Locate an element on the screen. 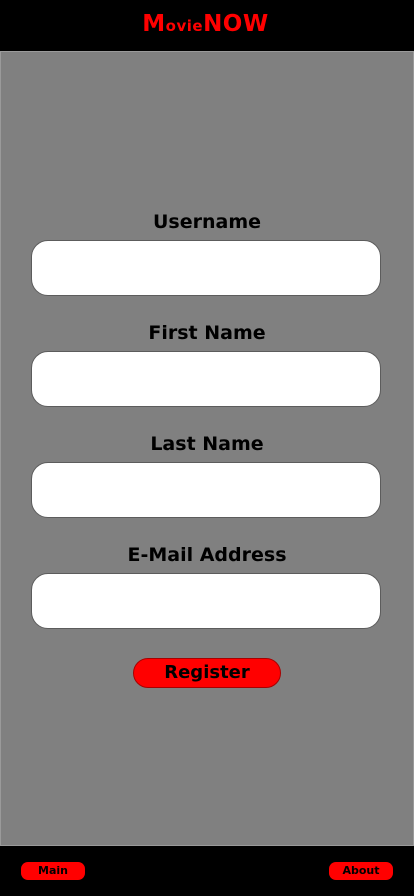 The image size is (414, 896). last-name-input is located at coordinates (206, 490).